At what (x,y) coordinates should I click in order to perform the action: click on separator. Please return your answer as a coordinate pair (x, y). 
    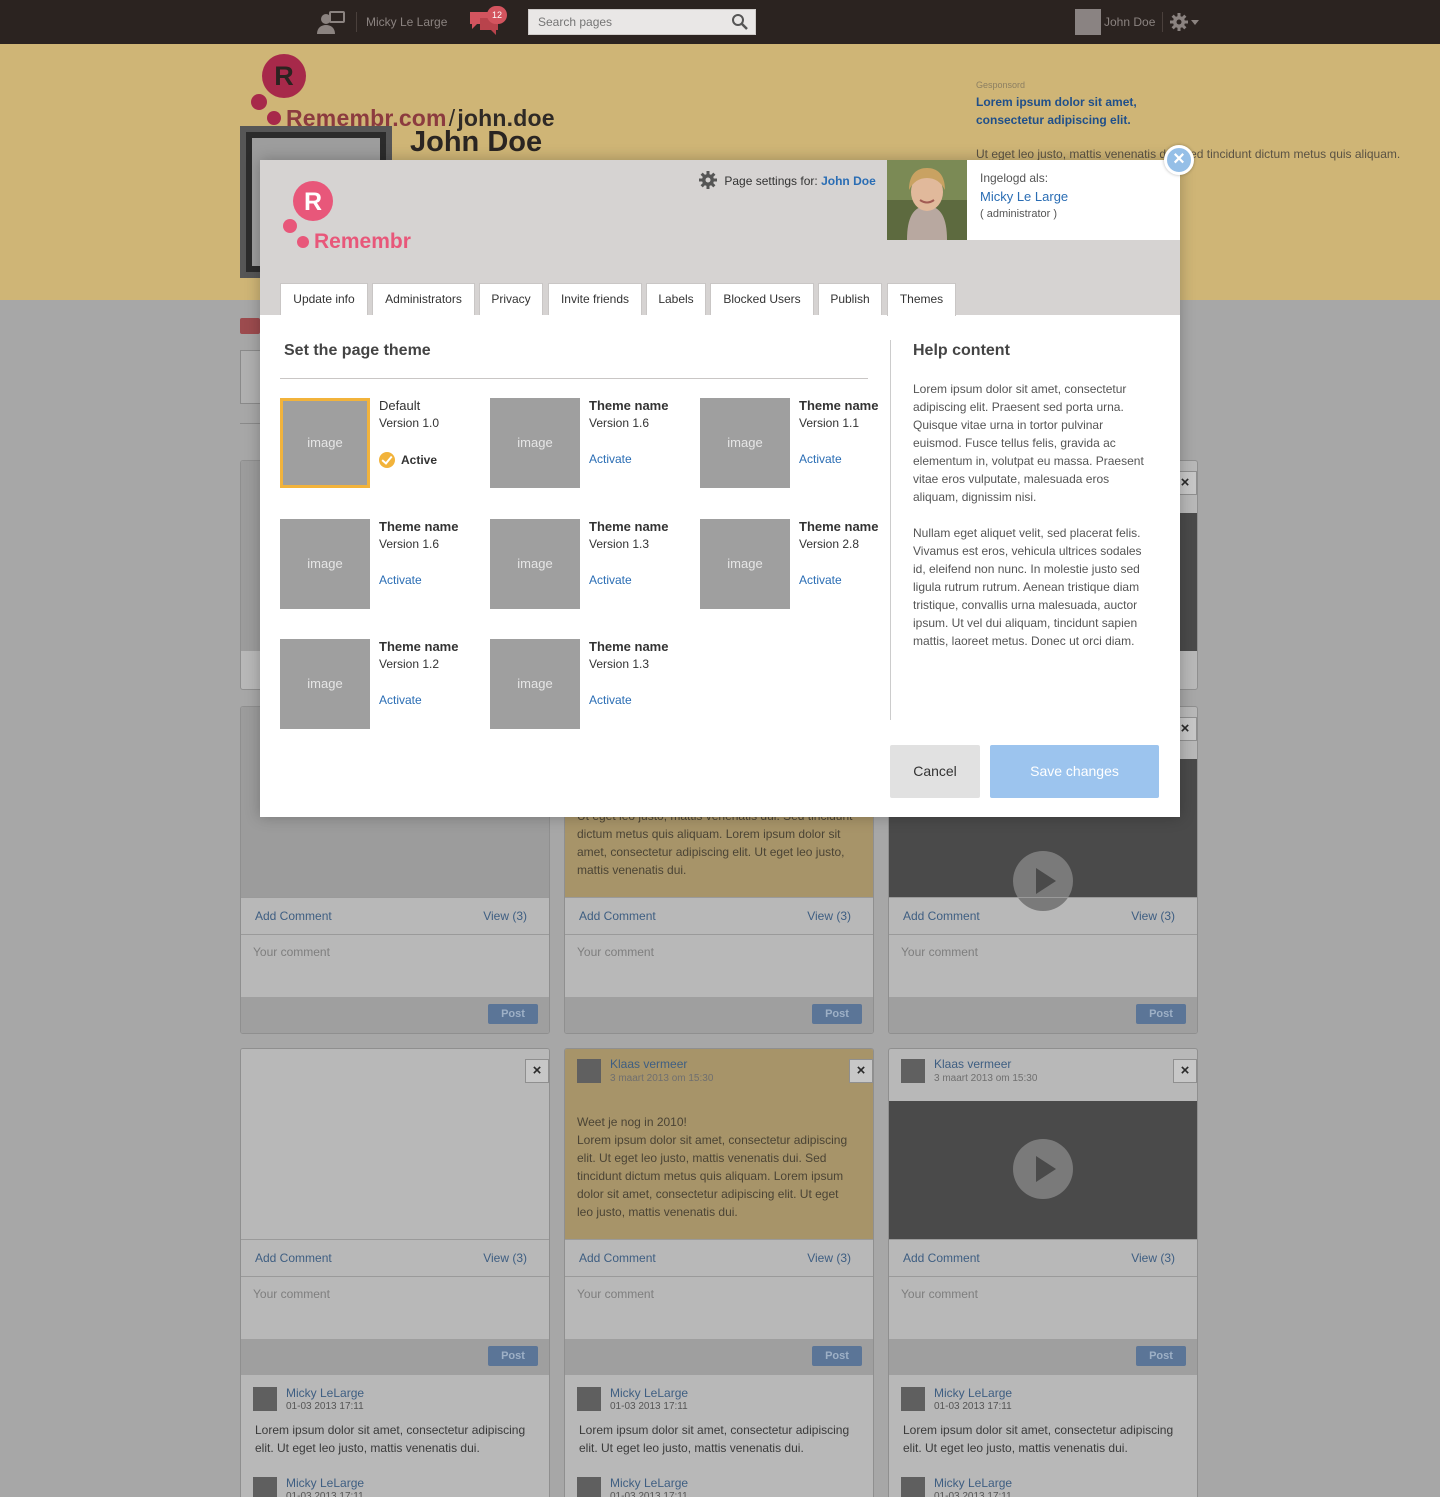
    Looking at the image, I should click on (1162, 22).